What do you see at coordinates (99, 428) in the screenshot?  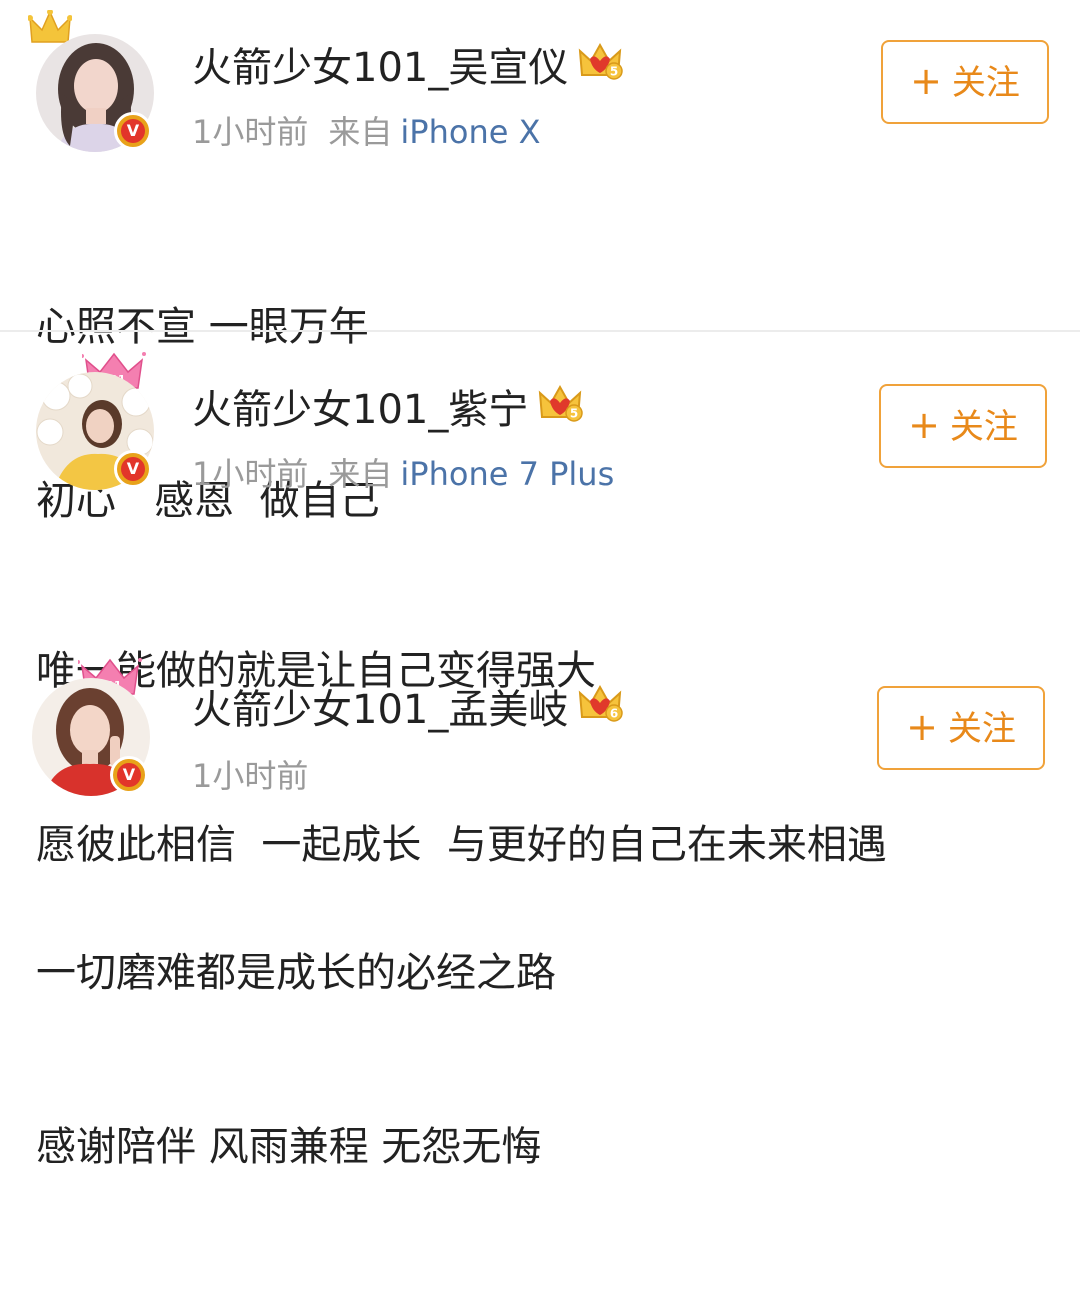 I see `avatar-2: 101 V` at bounding box center [99, 428].